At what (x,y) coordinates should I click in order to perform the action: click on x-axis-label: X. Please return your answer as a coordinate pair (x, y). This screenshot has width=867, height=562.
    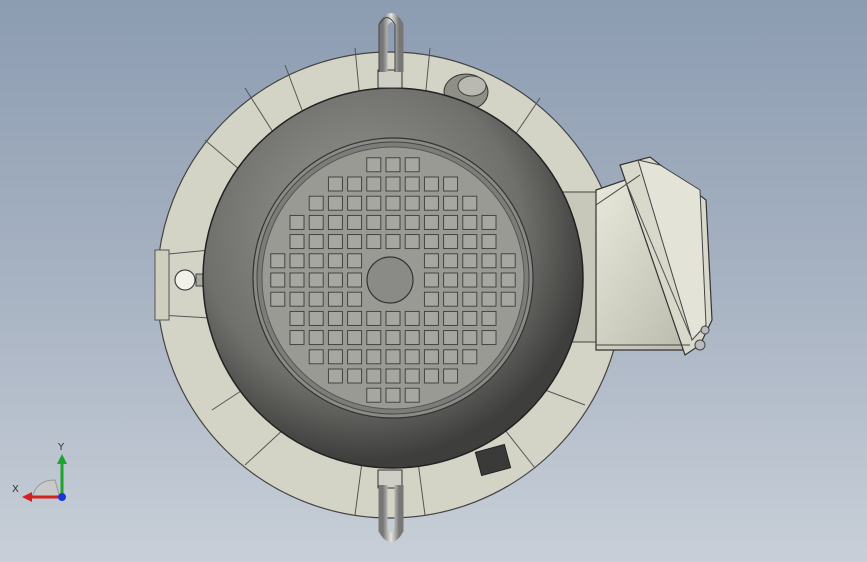
    Looking at the image, I should click on (15, 489).